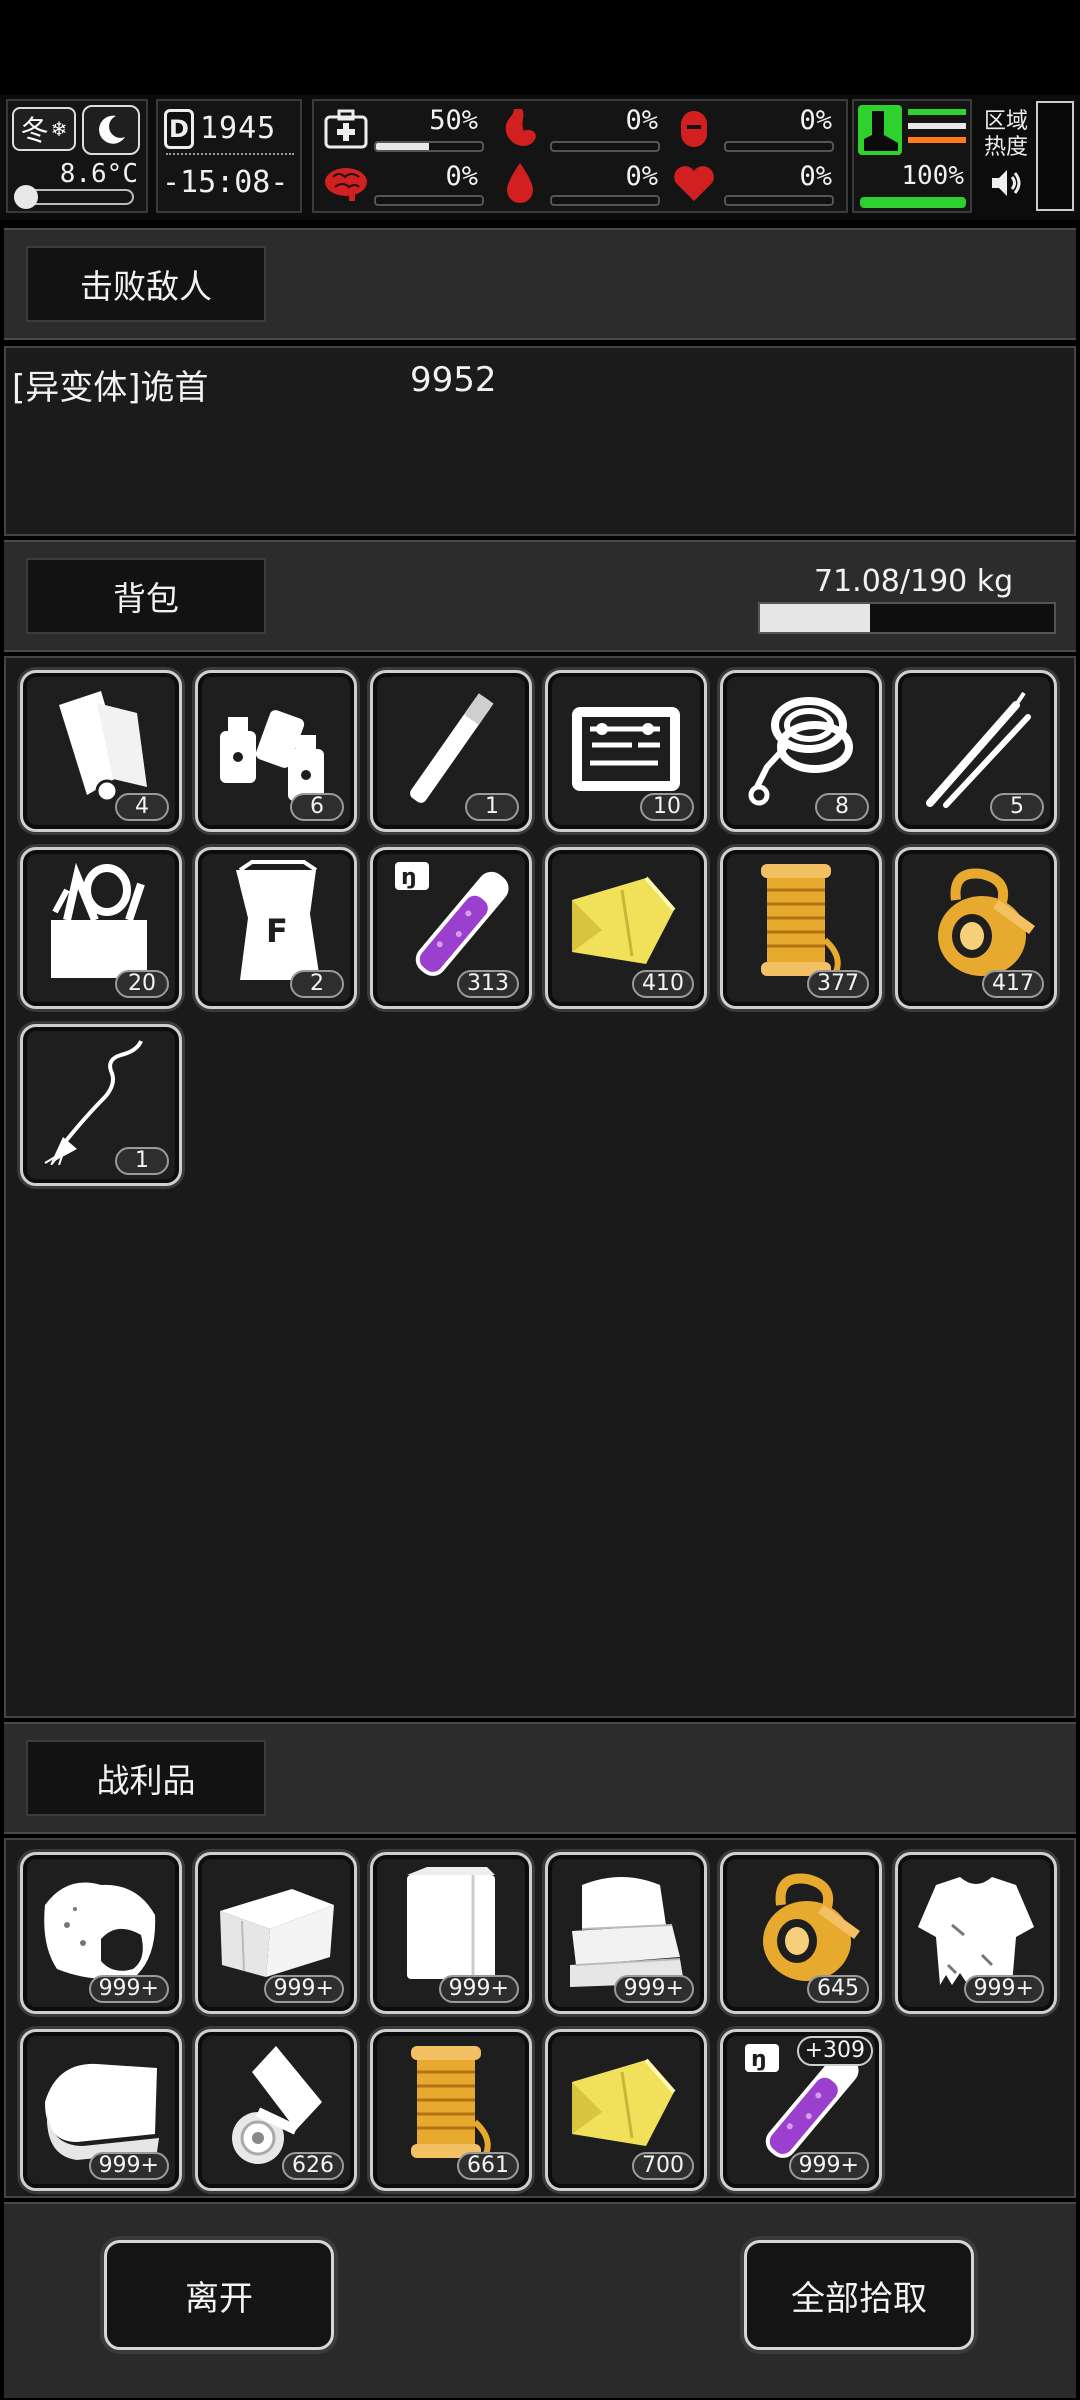 The image size is (1080, 2400). I want to click on stomach-bar, so click(605, 146).